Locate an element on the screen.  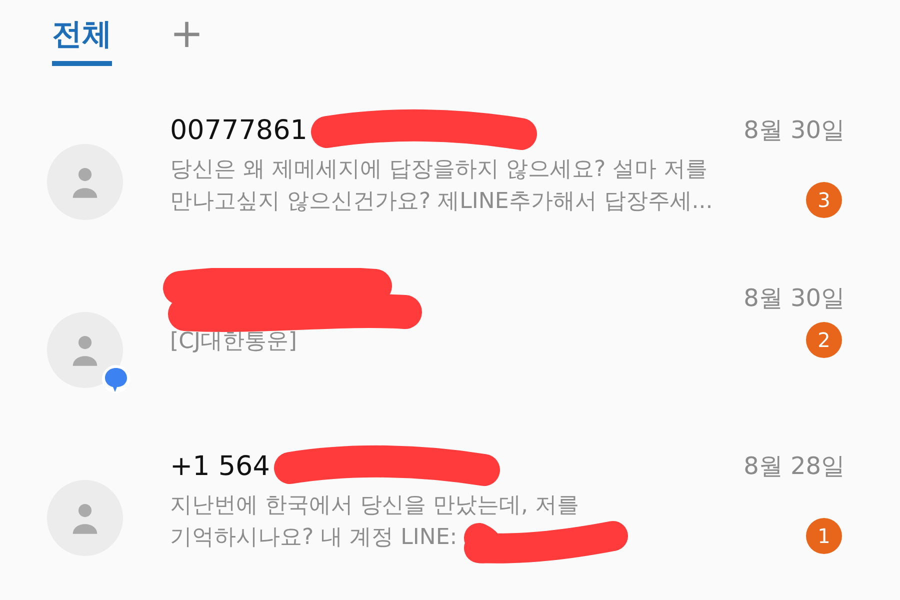
unread-count: 1 is located at coordinates (824, 536).